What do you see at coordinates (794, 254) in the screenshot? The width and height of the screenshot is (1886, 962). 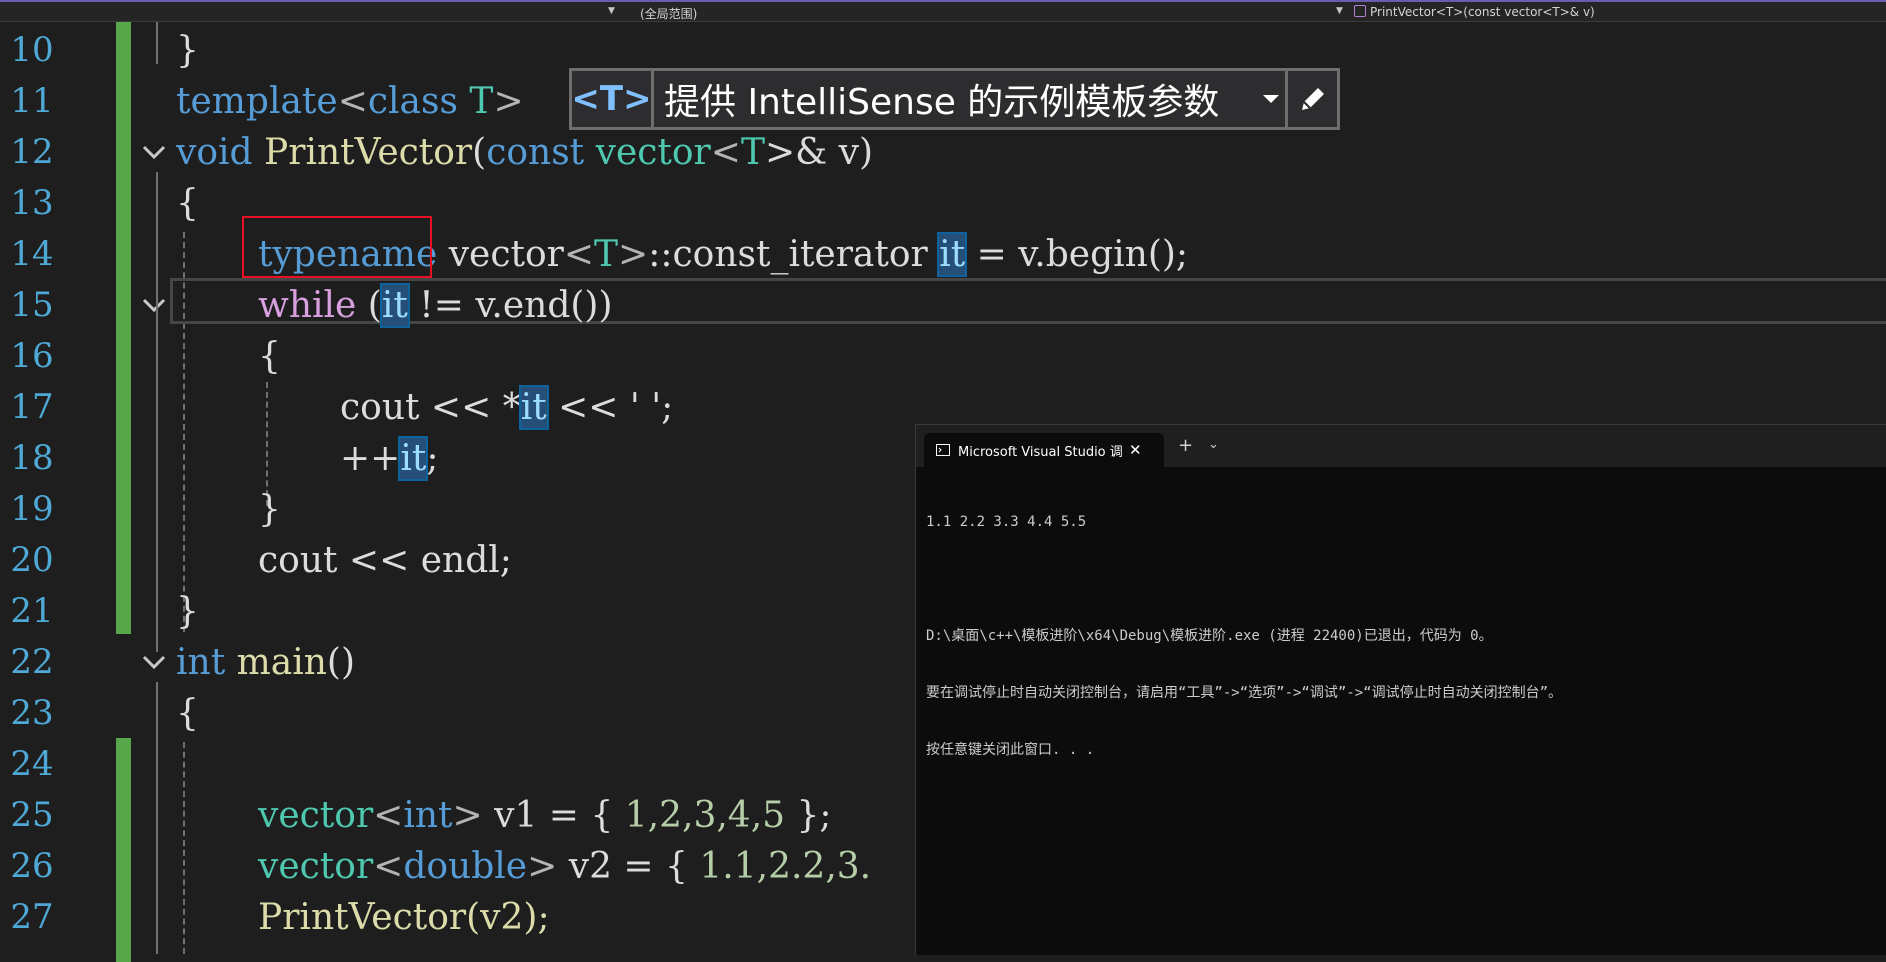 I see `token: ::const_iterator` at bounding box center [794, 254].